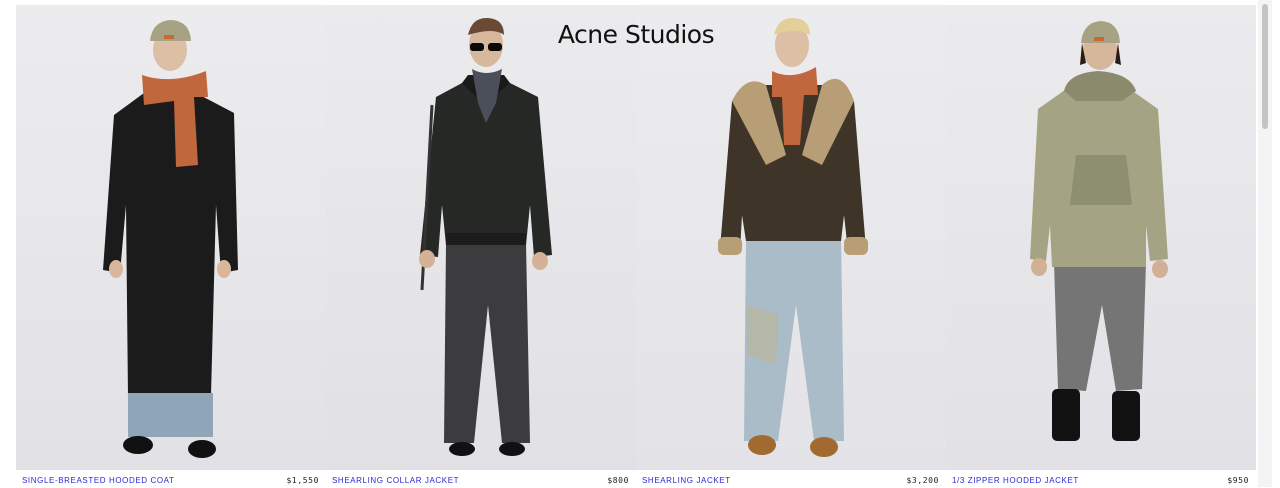 The image size is (1280, 488). What do you see at coordinates (1015, 481) in the screenshot?
I see `product-name-link: 1/3 ZIPPER HOODED JACKET` at bounding box center [1015, 481].